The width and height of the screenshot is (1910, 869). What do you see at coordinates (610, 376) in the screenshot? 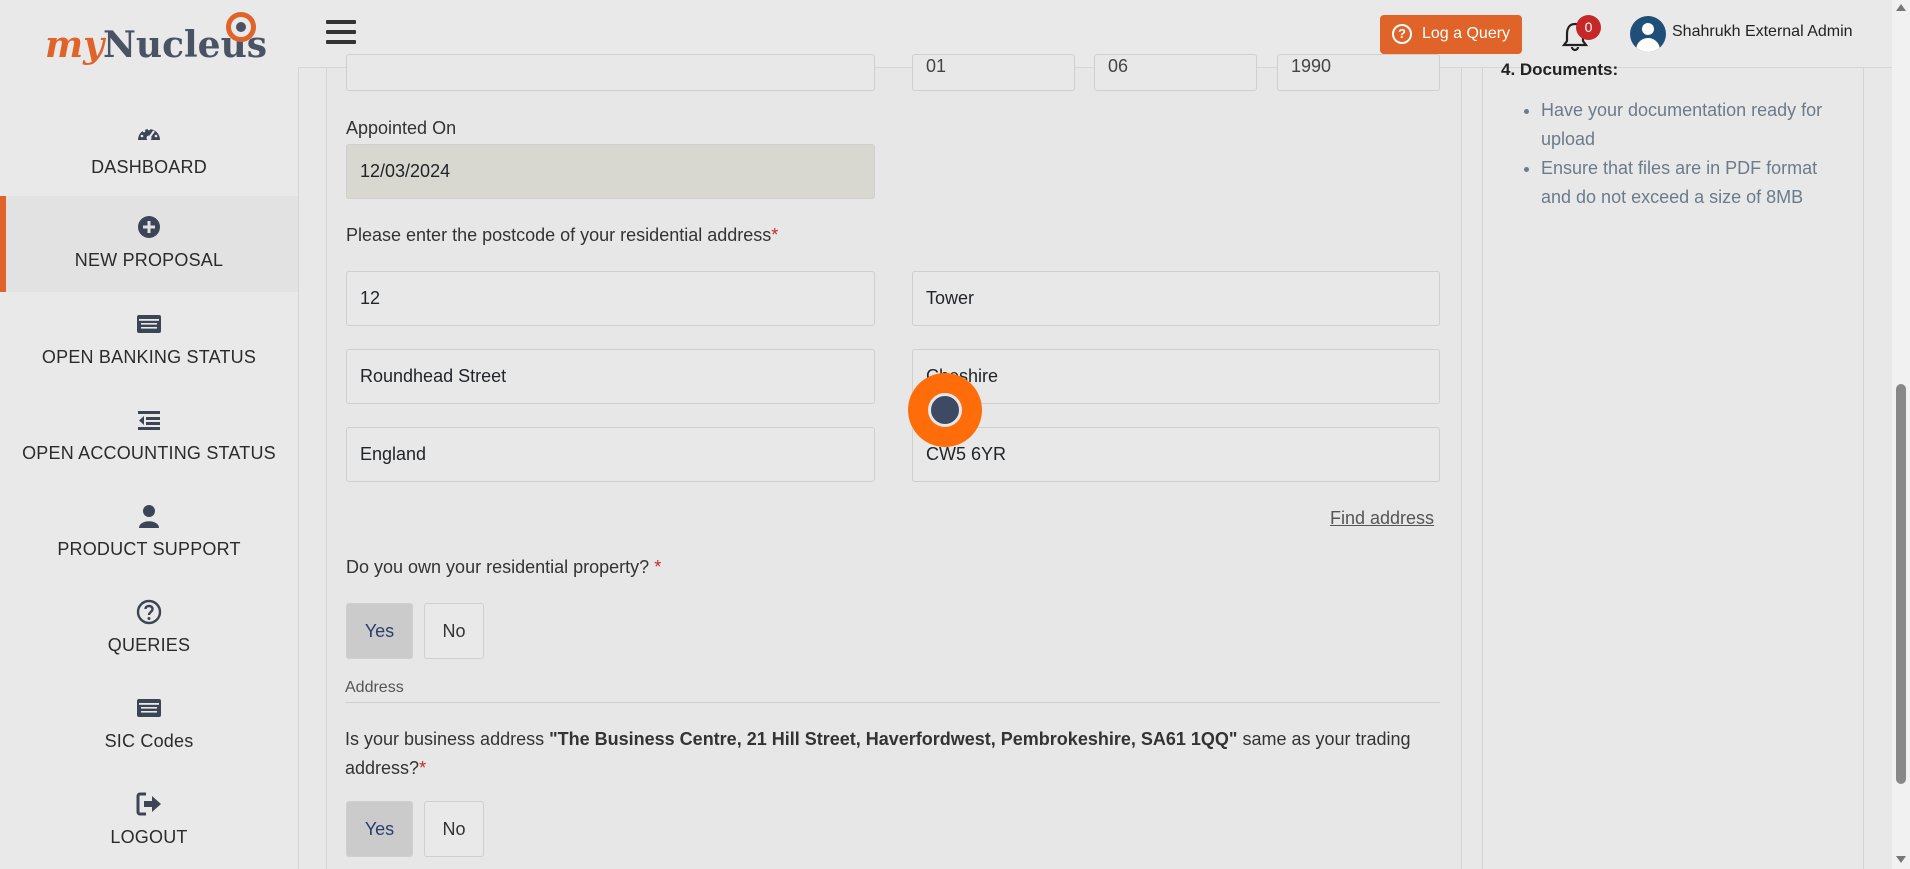
I see `street-field: Roundhead Street` at bounding box center [610, 376].